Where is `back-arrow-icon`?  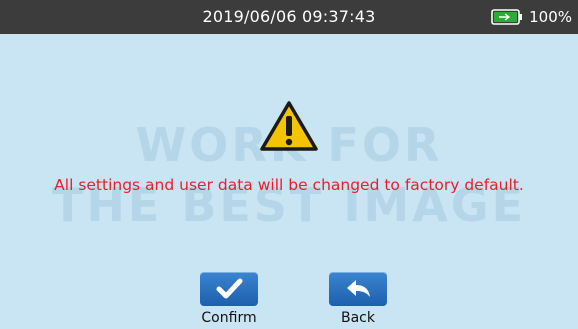 back-arrow-icon is located at coordinates (358, 288).